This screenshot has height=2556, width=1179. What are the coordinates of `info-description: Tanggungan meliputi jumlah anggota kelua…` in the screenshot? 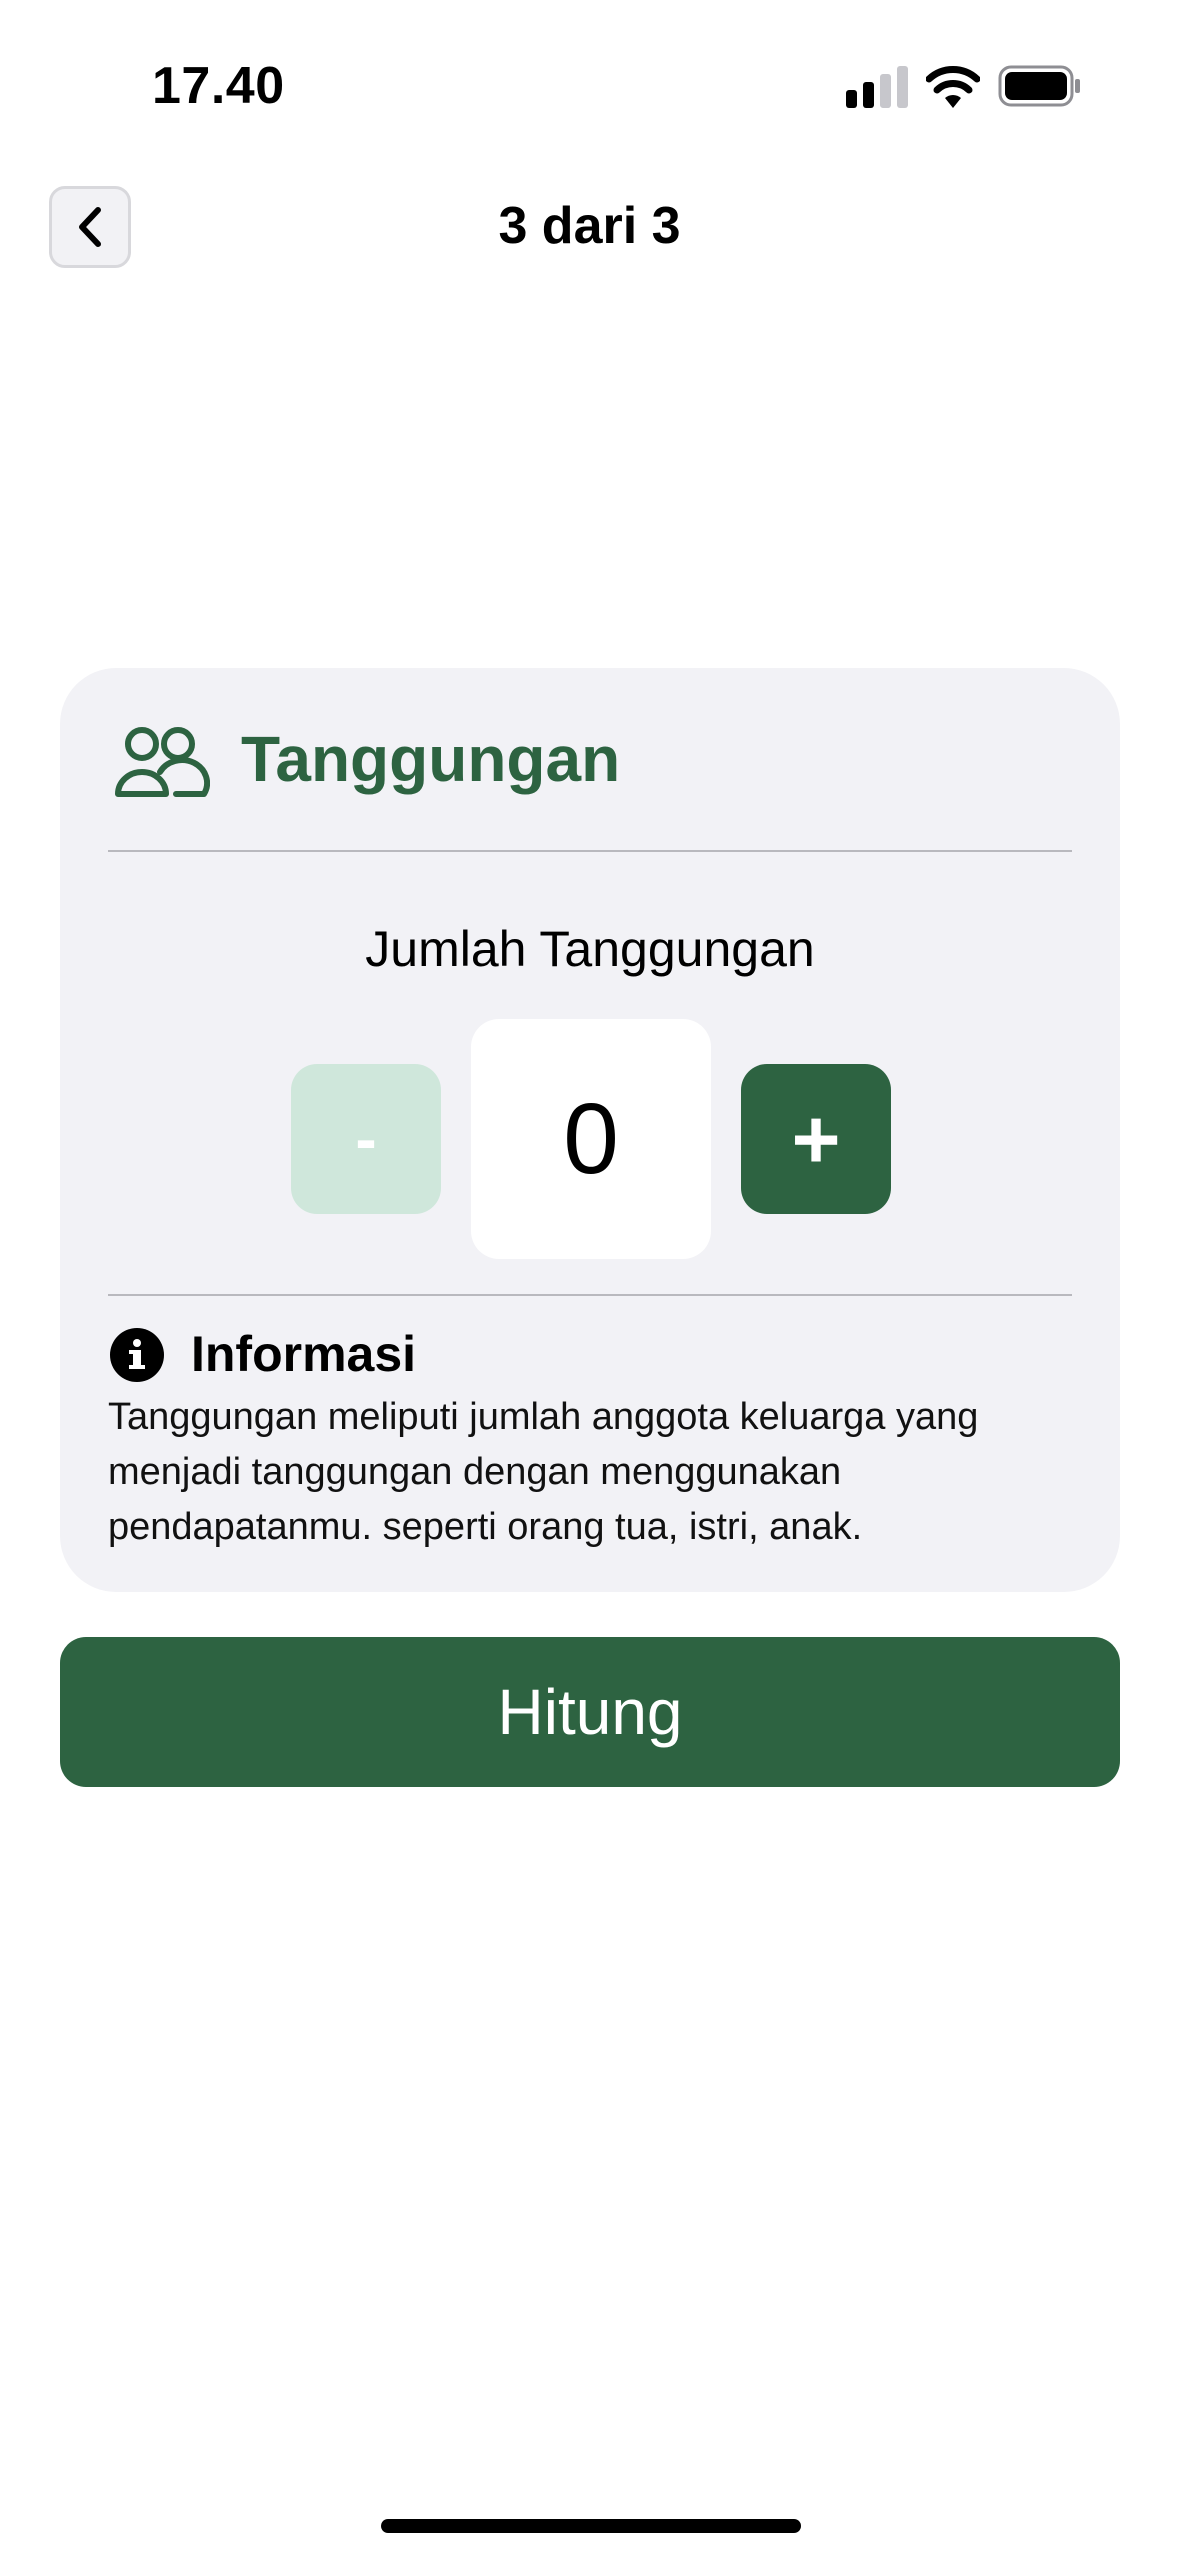 It's located at (543, 1472).